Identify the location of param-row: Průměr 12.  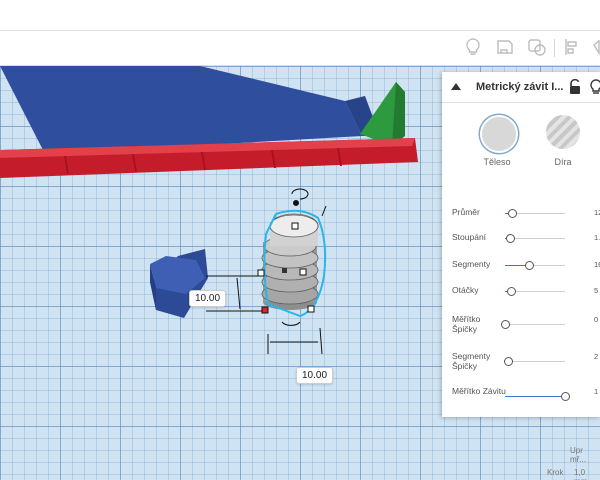
(526, 217).